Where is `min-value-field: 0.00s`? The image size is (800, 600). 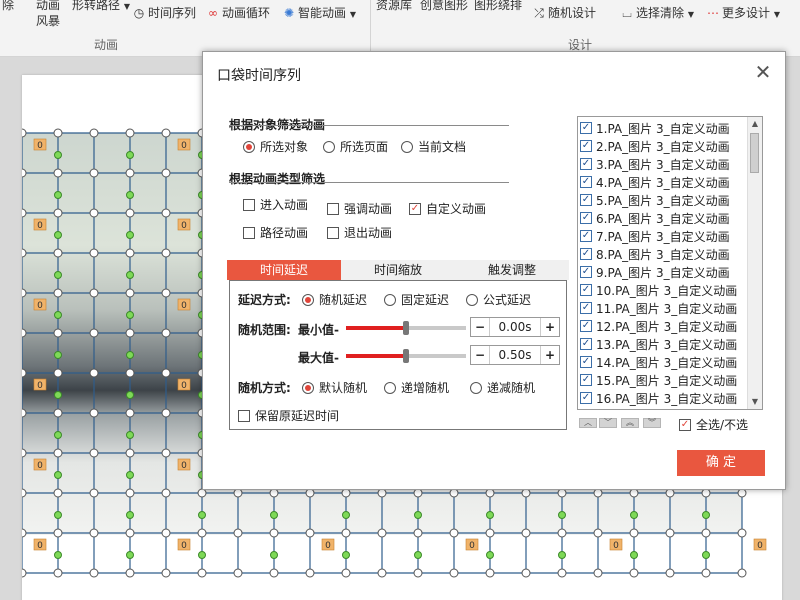
min-value-field: 0.00s is located at coordinates (515, 327).